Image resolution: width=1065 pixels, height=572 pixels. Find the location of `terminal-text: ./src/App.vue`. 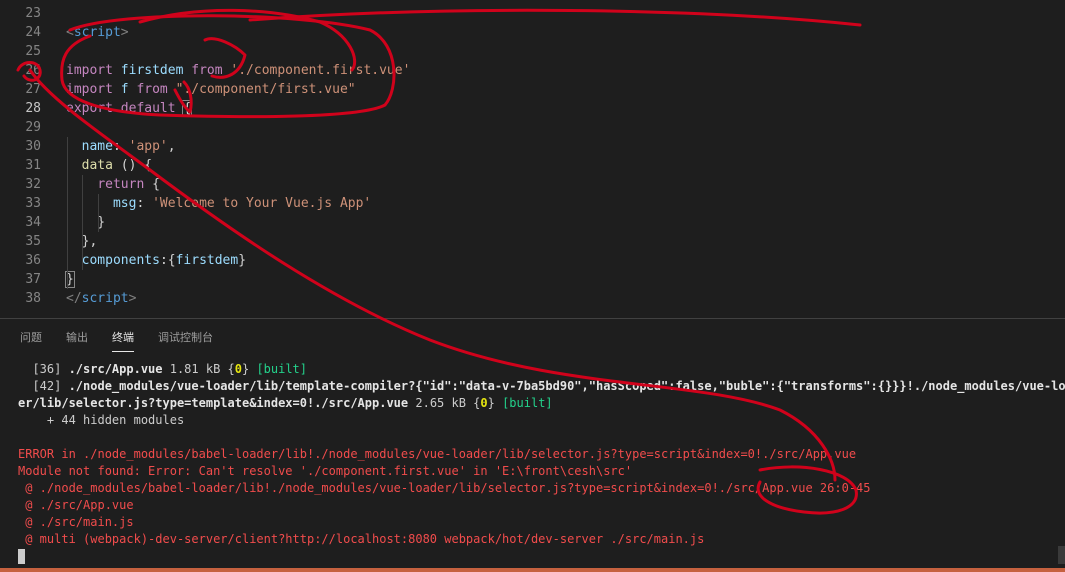

terminal-text: ./src/App.vue is located at coordinates (115, 369).